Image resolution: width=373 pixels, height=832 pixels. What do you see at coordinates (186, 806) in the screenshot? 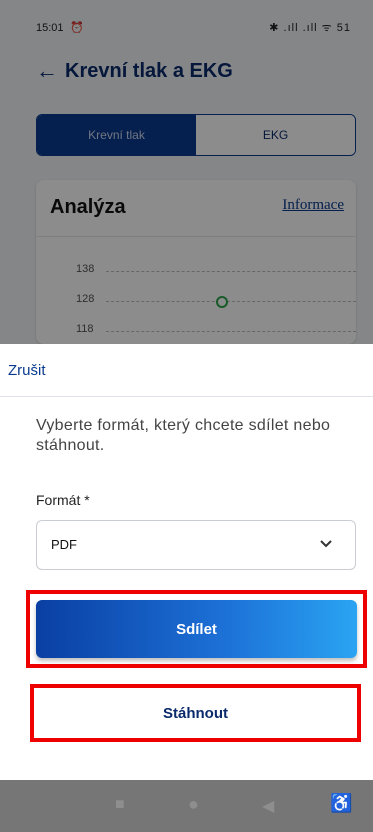
I see `system-nav-bar: ■ ● ◀ ♿` at bounding box center [186, 806].